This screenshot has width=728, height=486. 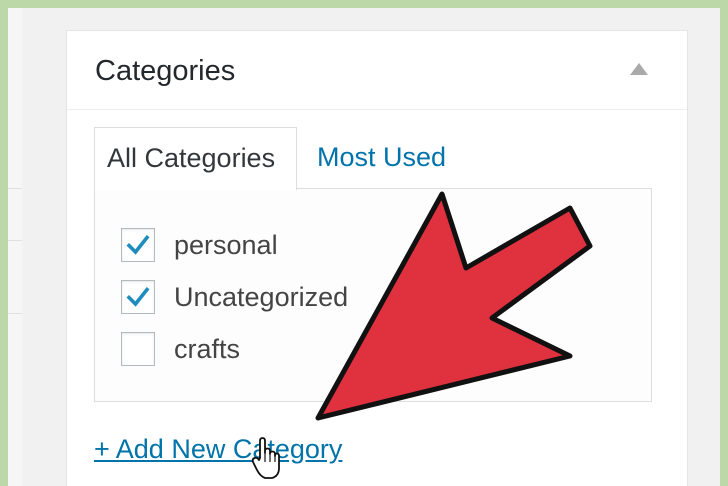 I want to click on tab-all-categories: All Categories, so click(x=195, y=158).